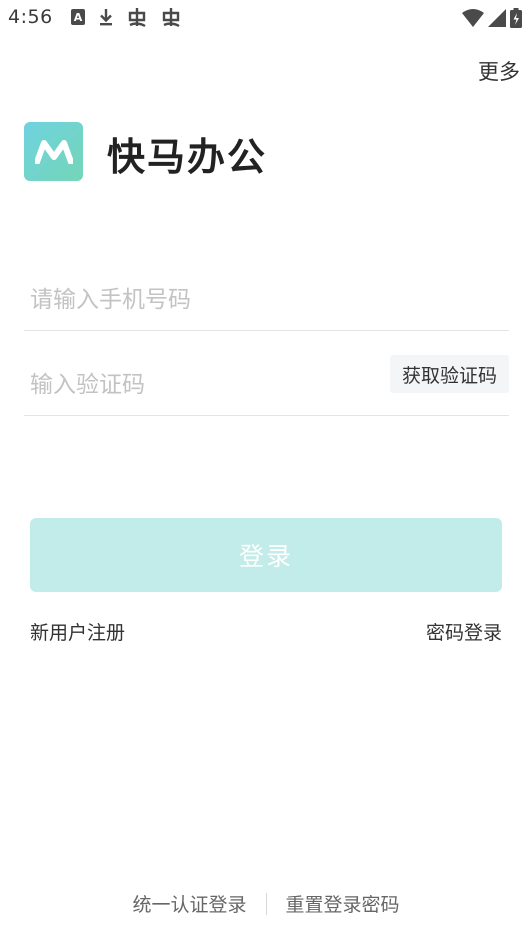  Describe the element at coordinates (266, 19) in the screenshot. I see `status-bar: 4:56 A` at that location.